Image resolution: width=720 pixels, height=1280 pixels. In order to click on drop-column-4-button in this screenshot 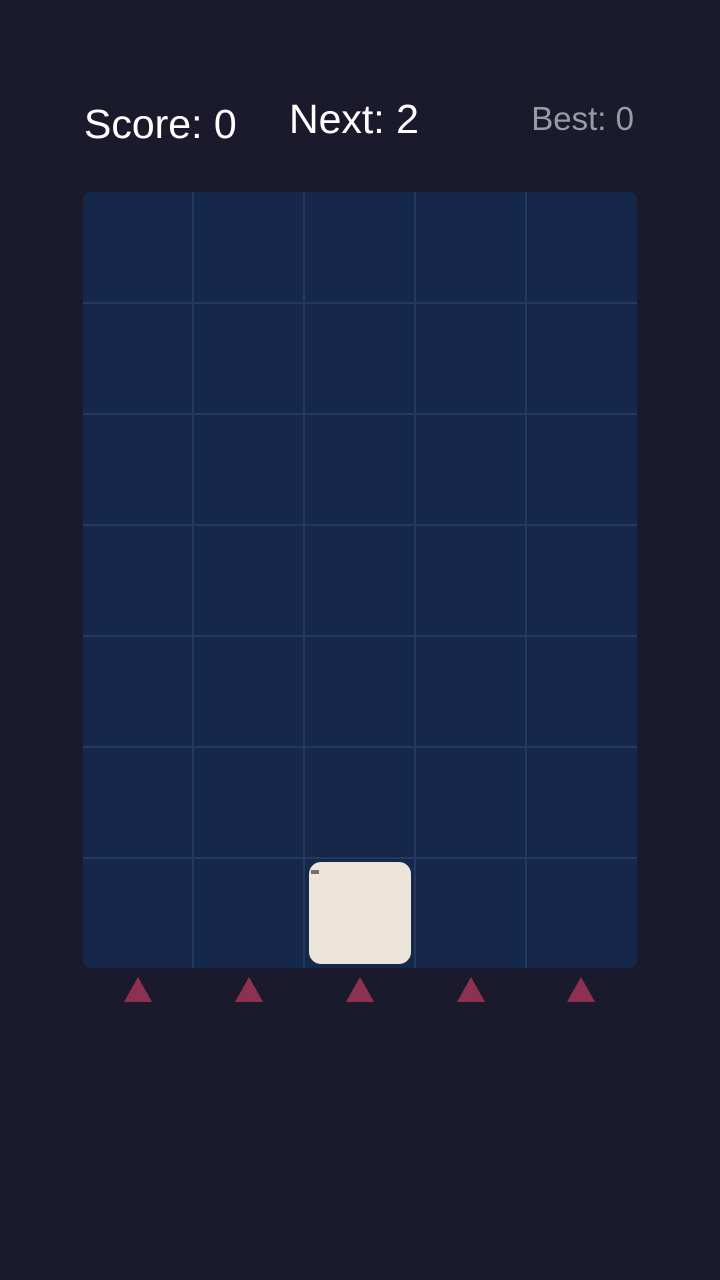, I will do `click(471, 989)`.